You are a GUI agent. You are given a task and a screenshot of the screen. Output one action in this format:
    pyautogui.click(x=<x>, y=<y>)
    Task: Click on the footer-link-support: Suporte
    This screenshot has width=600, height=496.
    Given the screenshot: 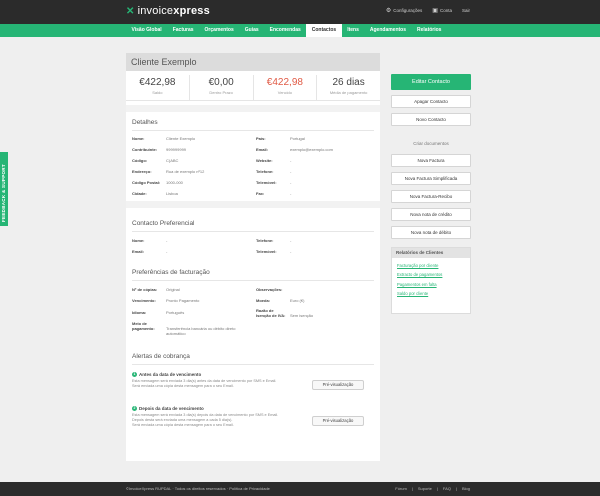 What is the action you would take?
    pyautogui.click(x=425, y=488)
    